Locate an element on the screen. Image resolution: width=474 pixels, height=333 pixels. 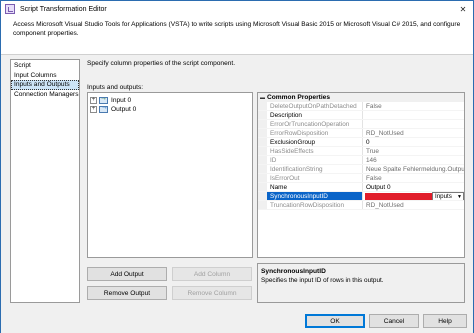
remove-output-button: Remove Output is located at coordinates (127, 293).